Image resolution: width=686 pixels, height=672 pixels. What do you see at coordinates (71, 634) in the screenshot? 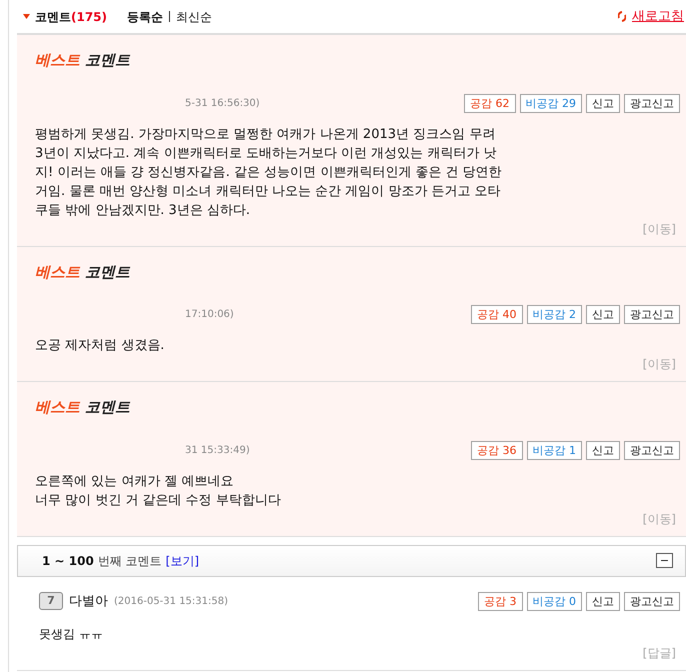
I see `comment-text: 못생김 ㅠㅠ` at bounding box center [71, 634].